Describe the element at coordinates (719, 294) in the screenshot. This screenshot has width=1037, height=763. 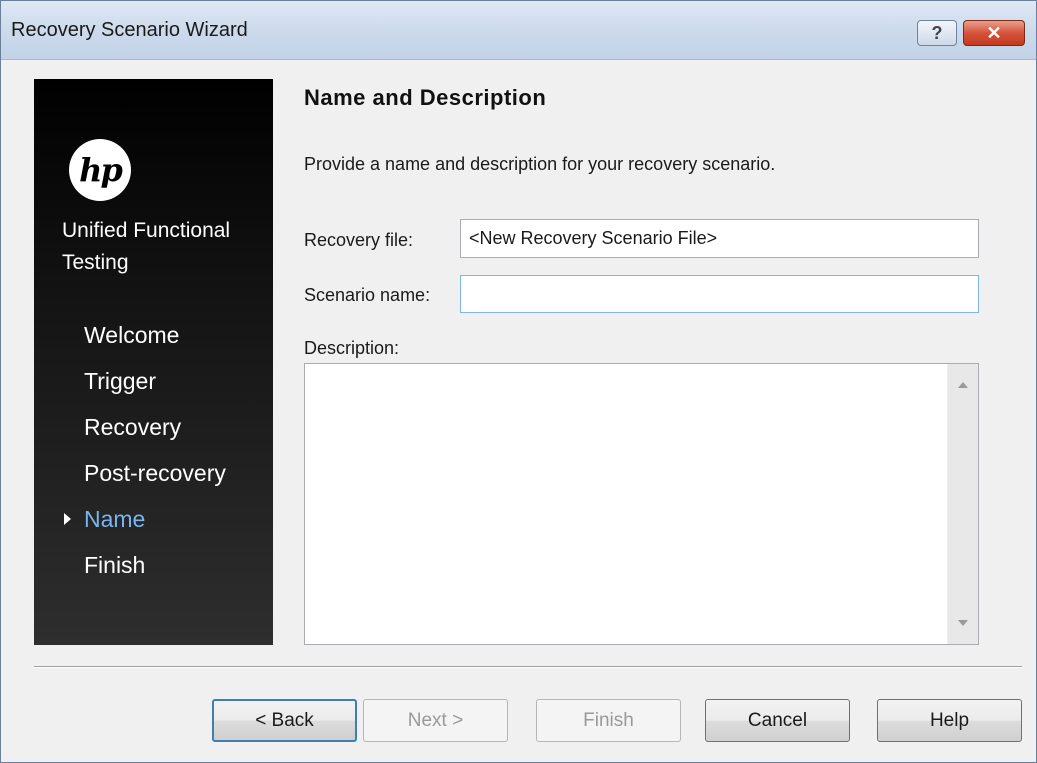
I see `scenario-name-input` at that location.